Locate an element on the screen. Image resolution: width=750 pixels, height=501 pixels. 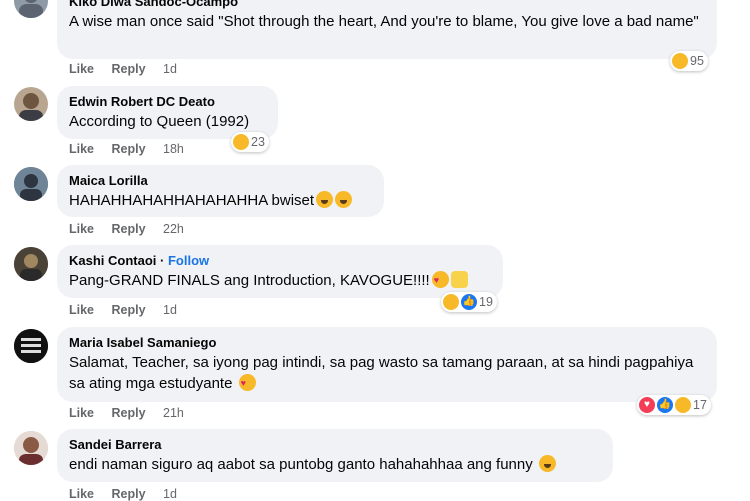
reaction-summary: ♥ 👍 17 is located at coordinates (674, 405).